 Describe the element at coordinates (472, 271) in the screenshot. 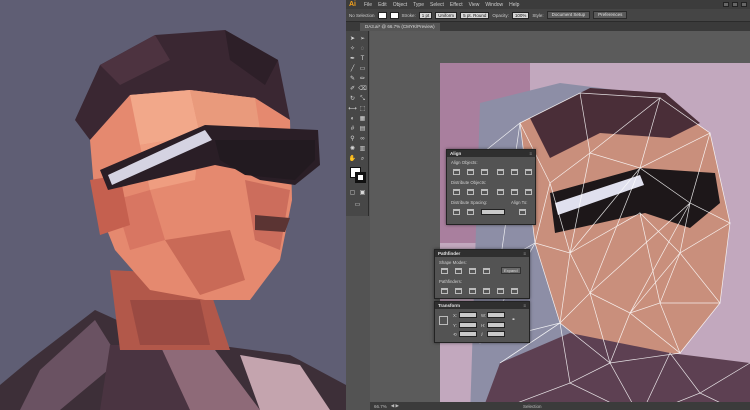

I see `intersect-icon` at that location.